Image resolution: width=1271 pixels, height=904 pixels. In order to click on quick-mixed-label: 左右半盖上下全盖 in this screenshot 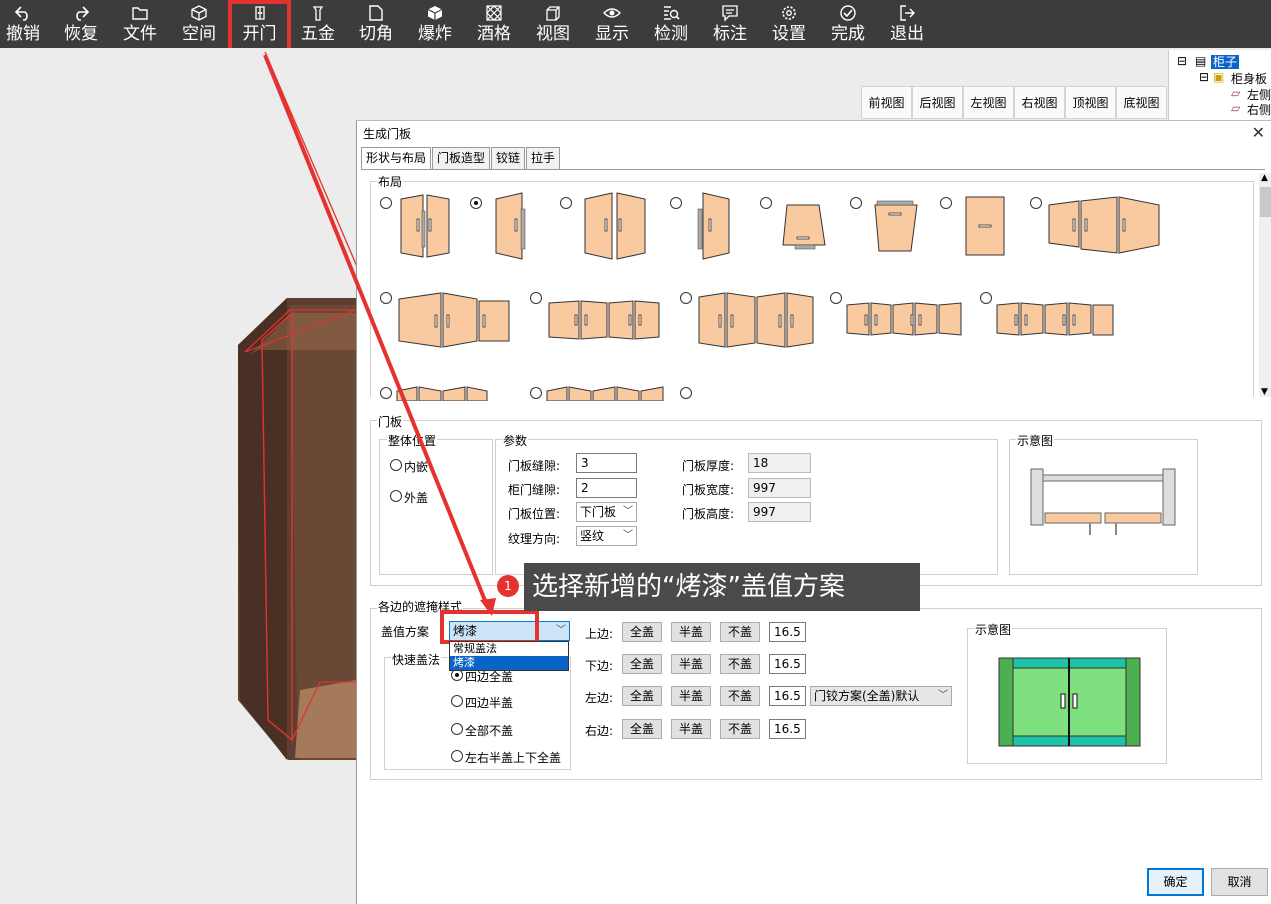, I will do `click(513, 758)`.